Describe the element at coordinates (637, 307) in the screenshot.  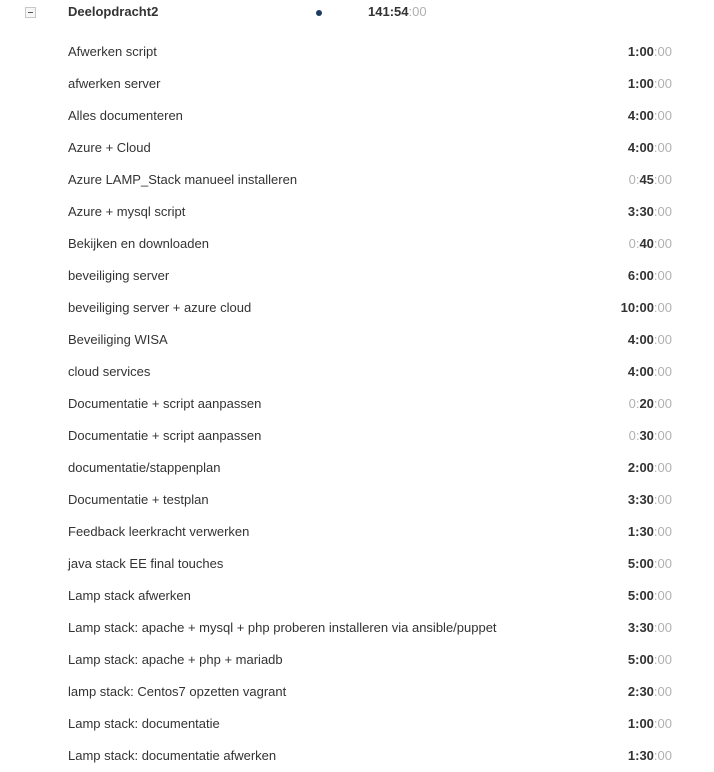
I see `entry-duration-main: 10:00` at that location.